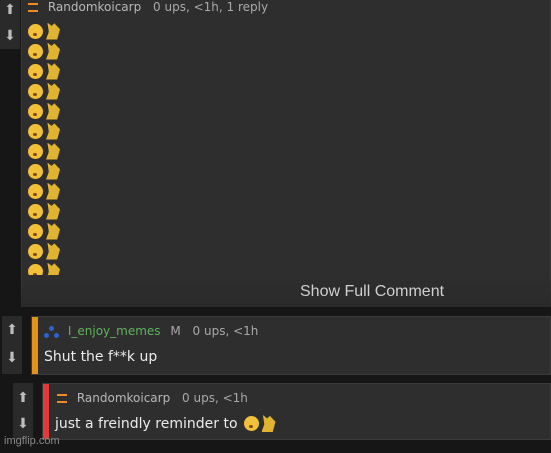 This screenshot has height=453, width=551. Describe the element at coordinates (52, 331) in the screenshot. I see `user-group-icon` at that location.